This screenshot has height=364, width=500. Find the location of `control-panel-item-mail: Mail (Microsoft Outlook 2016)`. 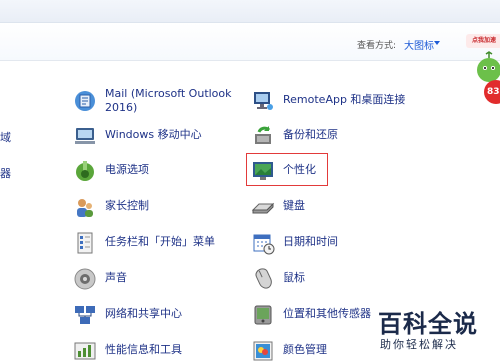

control-panel-item-mail: Mail (Microsoft Outlook 2016) is located at coordinates (158, 103).